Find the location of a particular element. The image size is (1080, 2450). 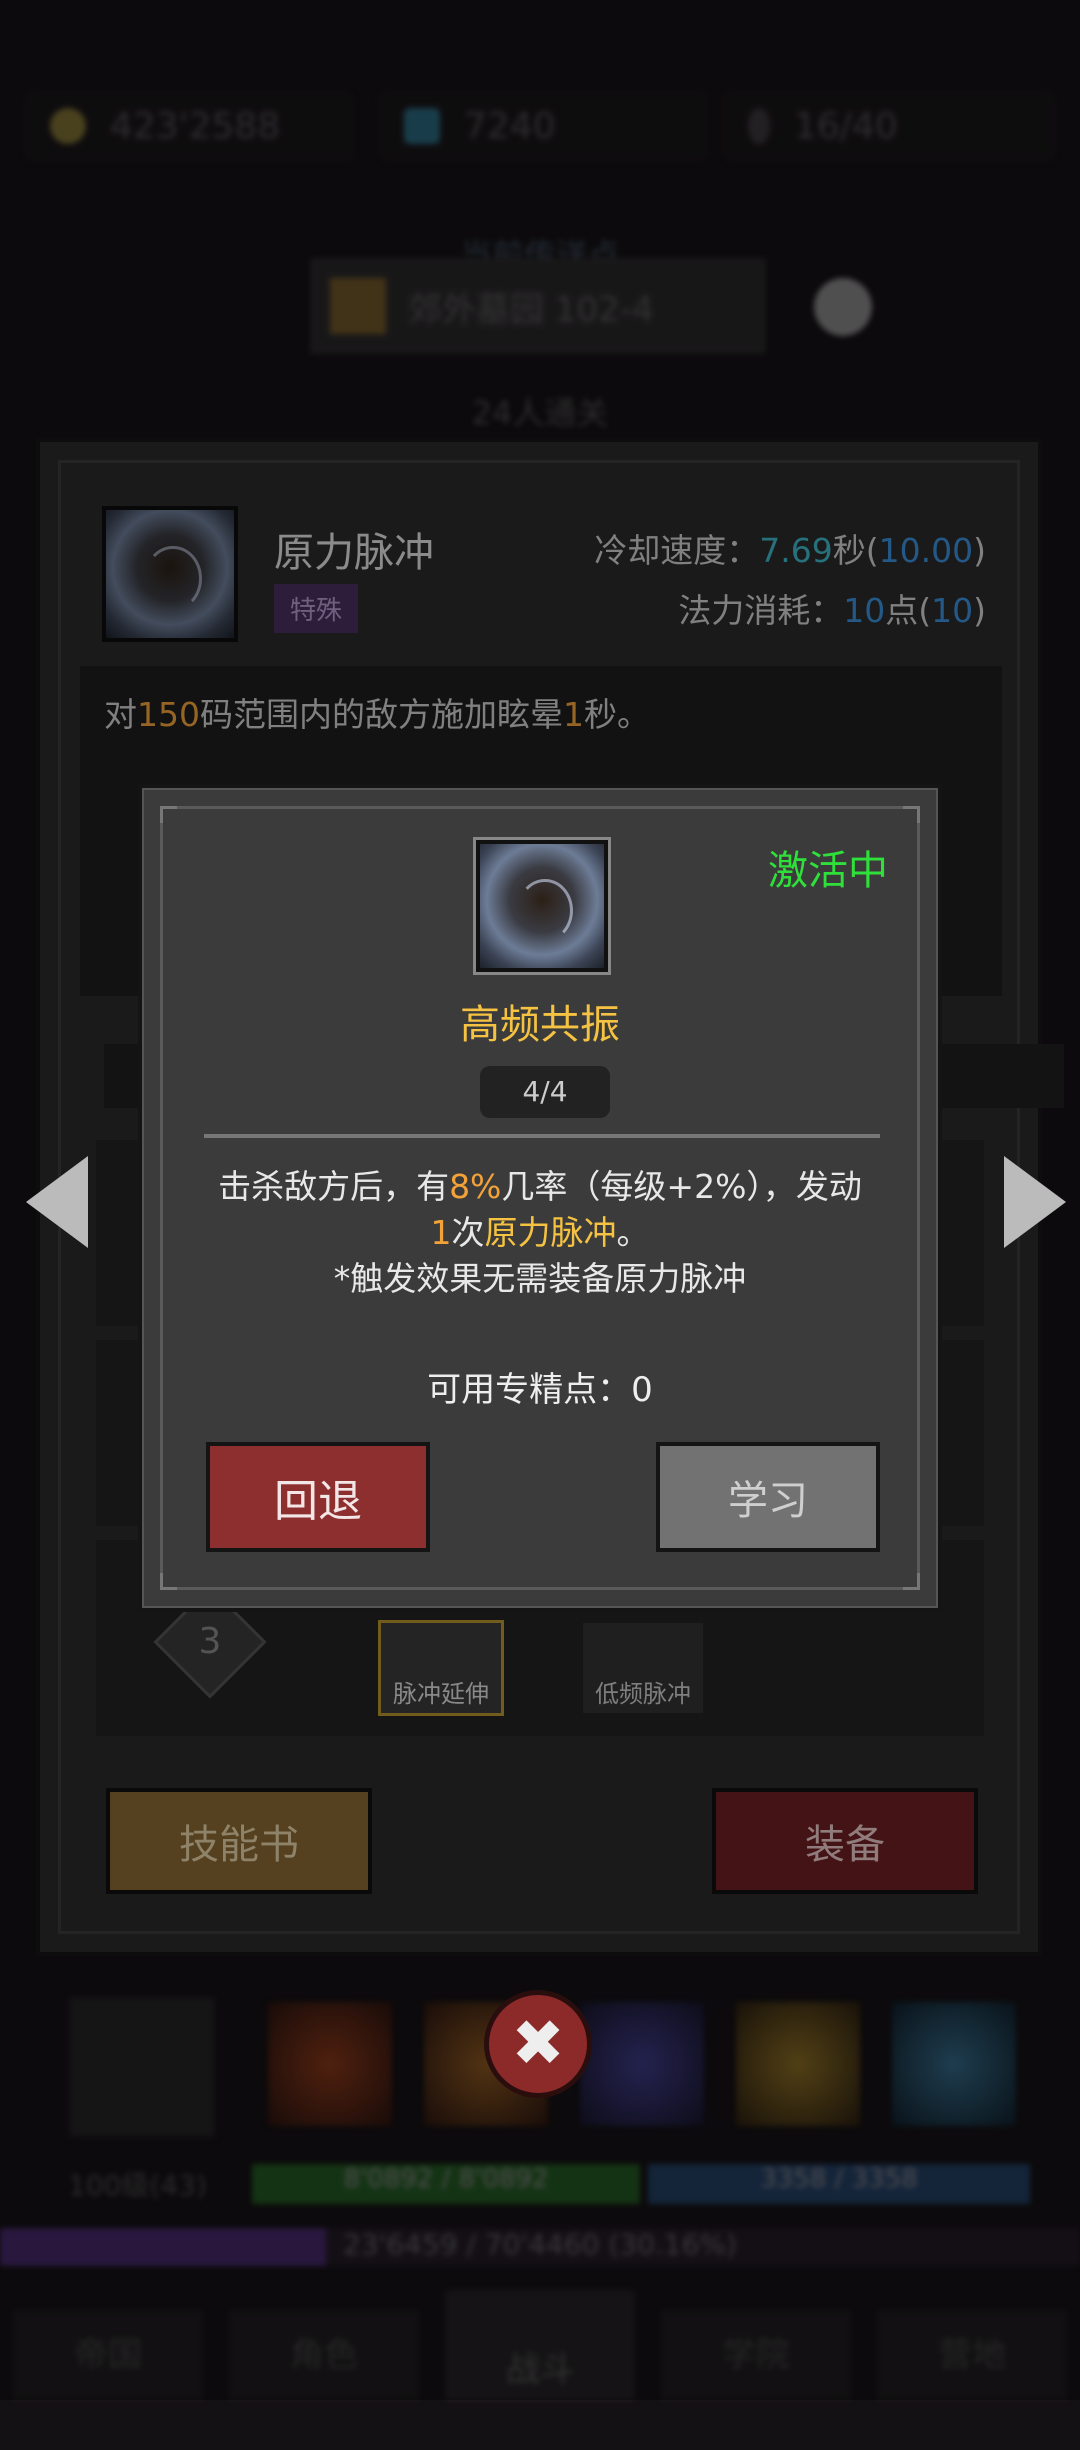

desc-skill-name: 原力脉冲 is located at coordinates (550, 1232).